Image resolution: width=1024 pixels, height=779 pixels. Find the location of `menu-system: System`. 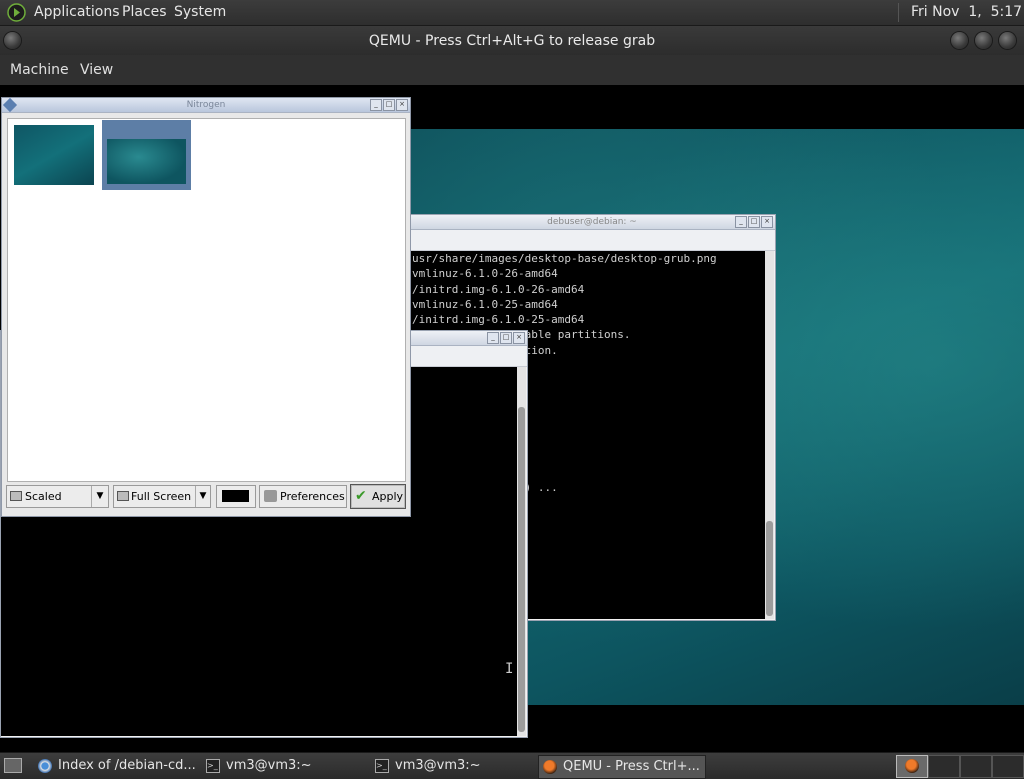

menu-system: System is located at coordinates (200, 12).